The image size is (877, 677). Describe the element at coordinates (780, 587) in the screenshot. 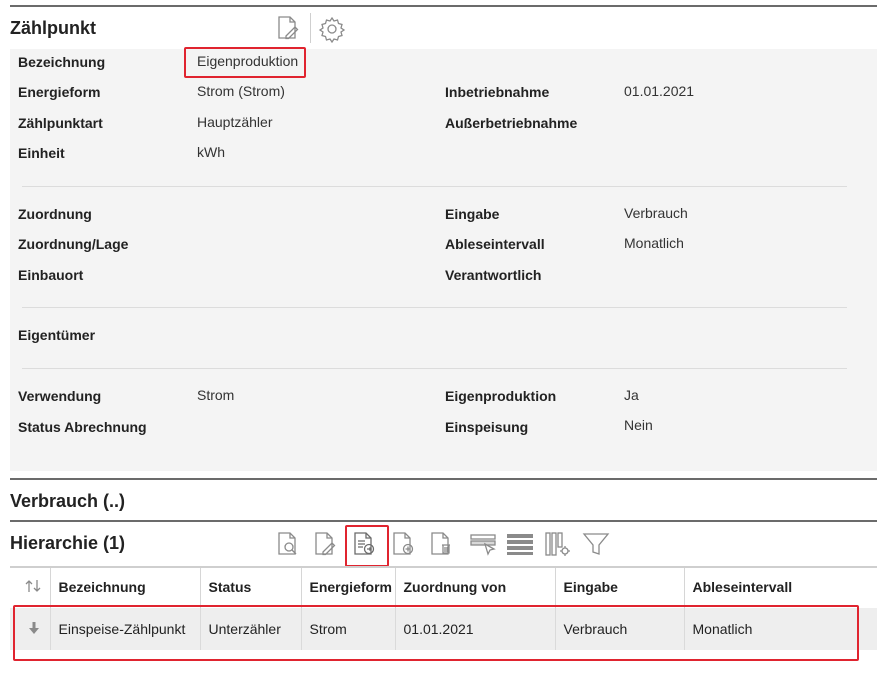

I see `column-header-ableseintervall: Ableseintervall` at that location.